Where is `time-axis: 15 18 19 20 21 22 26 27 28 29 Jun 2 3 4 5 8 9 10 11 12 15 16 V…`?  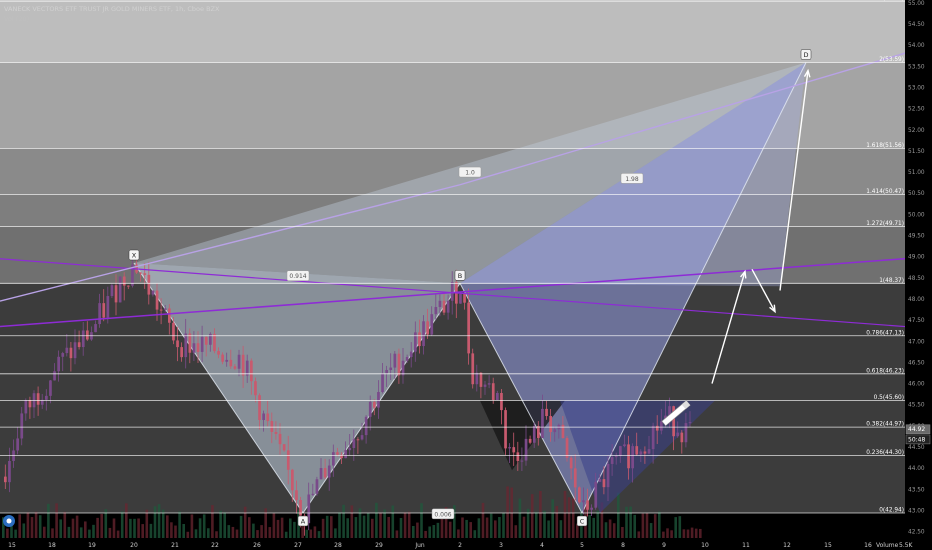
time-axis: 15 18 19 20 21 22 26 27 28 29 Jun 2 3 4 5 8 9 10 11 12 15 16 V… is located at coordinates (466, 544).